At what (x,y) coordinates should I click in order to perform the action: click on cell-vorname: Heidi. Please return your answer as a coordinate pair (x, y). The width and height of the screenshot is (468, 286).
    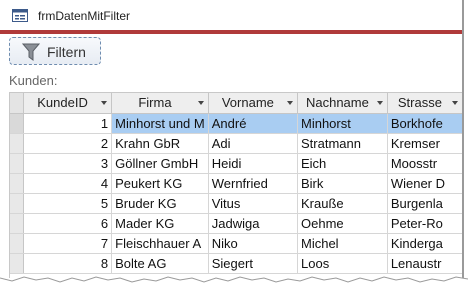
    Looking at the image, I should click on (253, 163).